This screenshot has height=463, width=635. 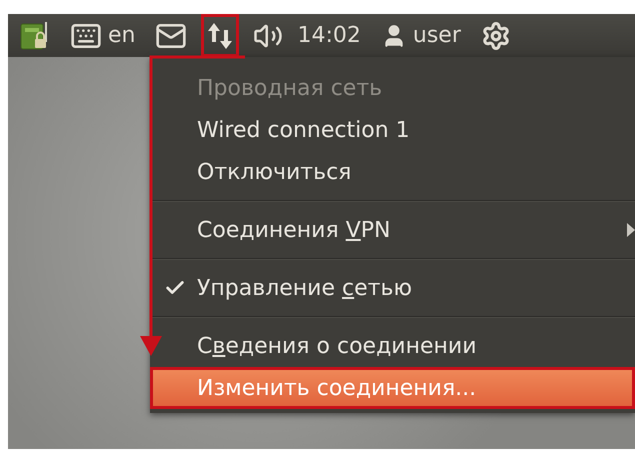 I want to click on menu-item: Соединения VPN, so click(x=392, y=230).